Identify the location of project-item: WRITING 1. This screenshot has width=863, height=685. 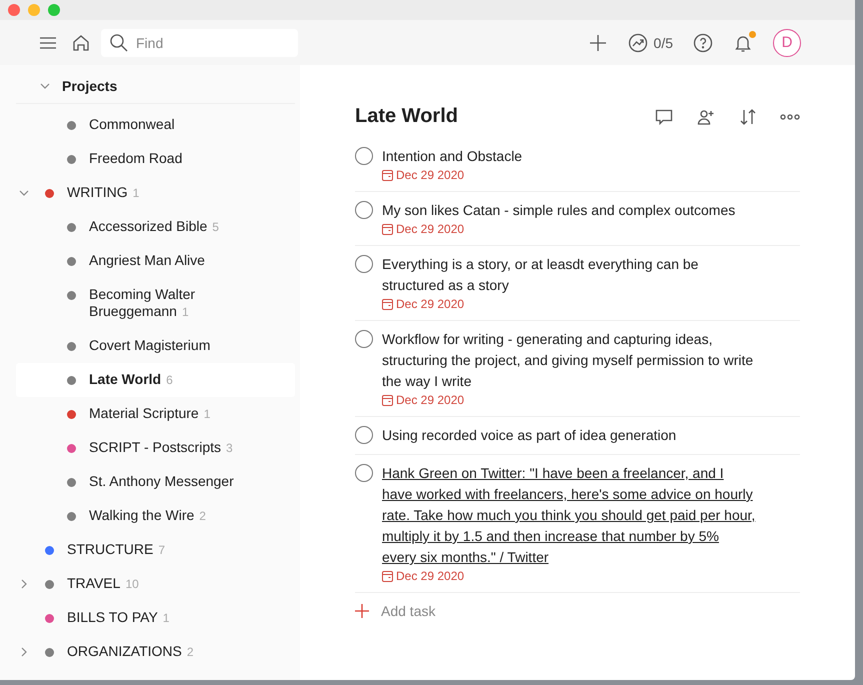
(155, 193).